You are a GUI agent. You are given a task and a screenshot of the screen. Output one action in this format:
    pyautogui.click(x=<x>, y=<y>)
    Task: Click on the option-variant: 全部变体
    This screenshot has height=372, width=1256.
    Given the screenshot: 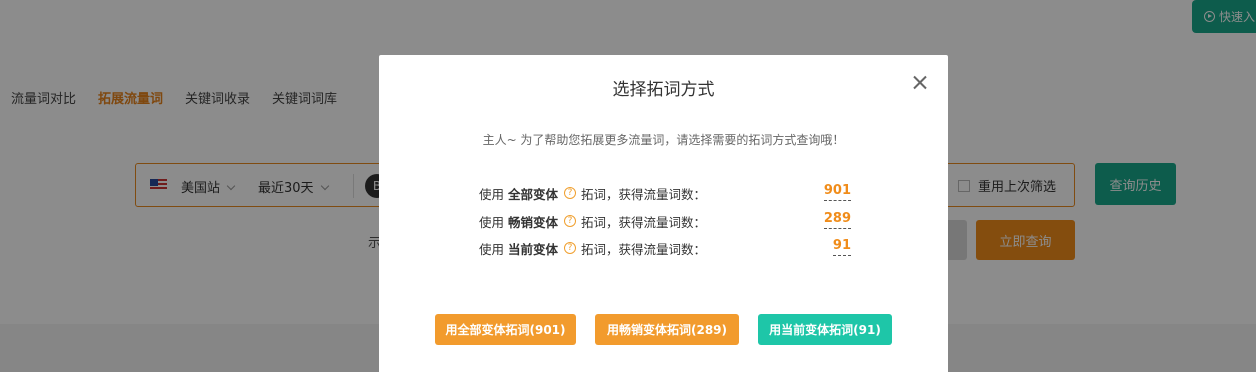 What is the action you would take?
    pyautogui.click(x=533, y=194)
    